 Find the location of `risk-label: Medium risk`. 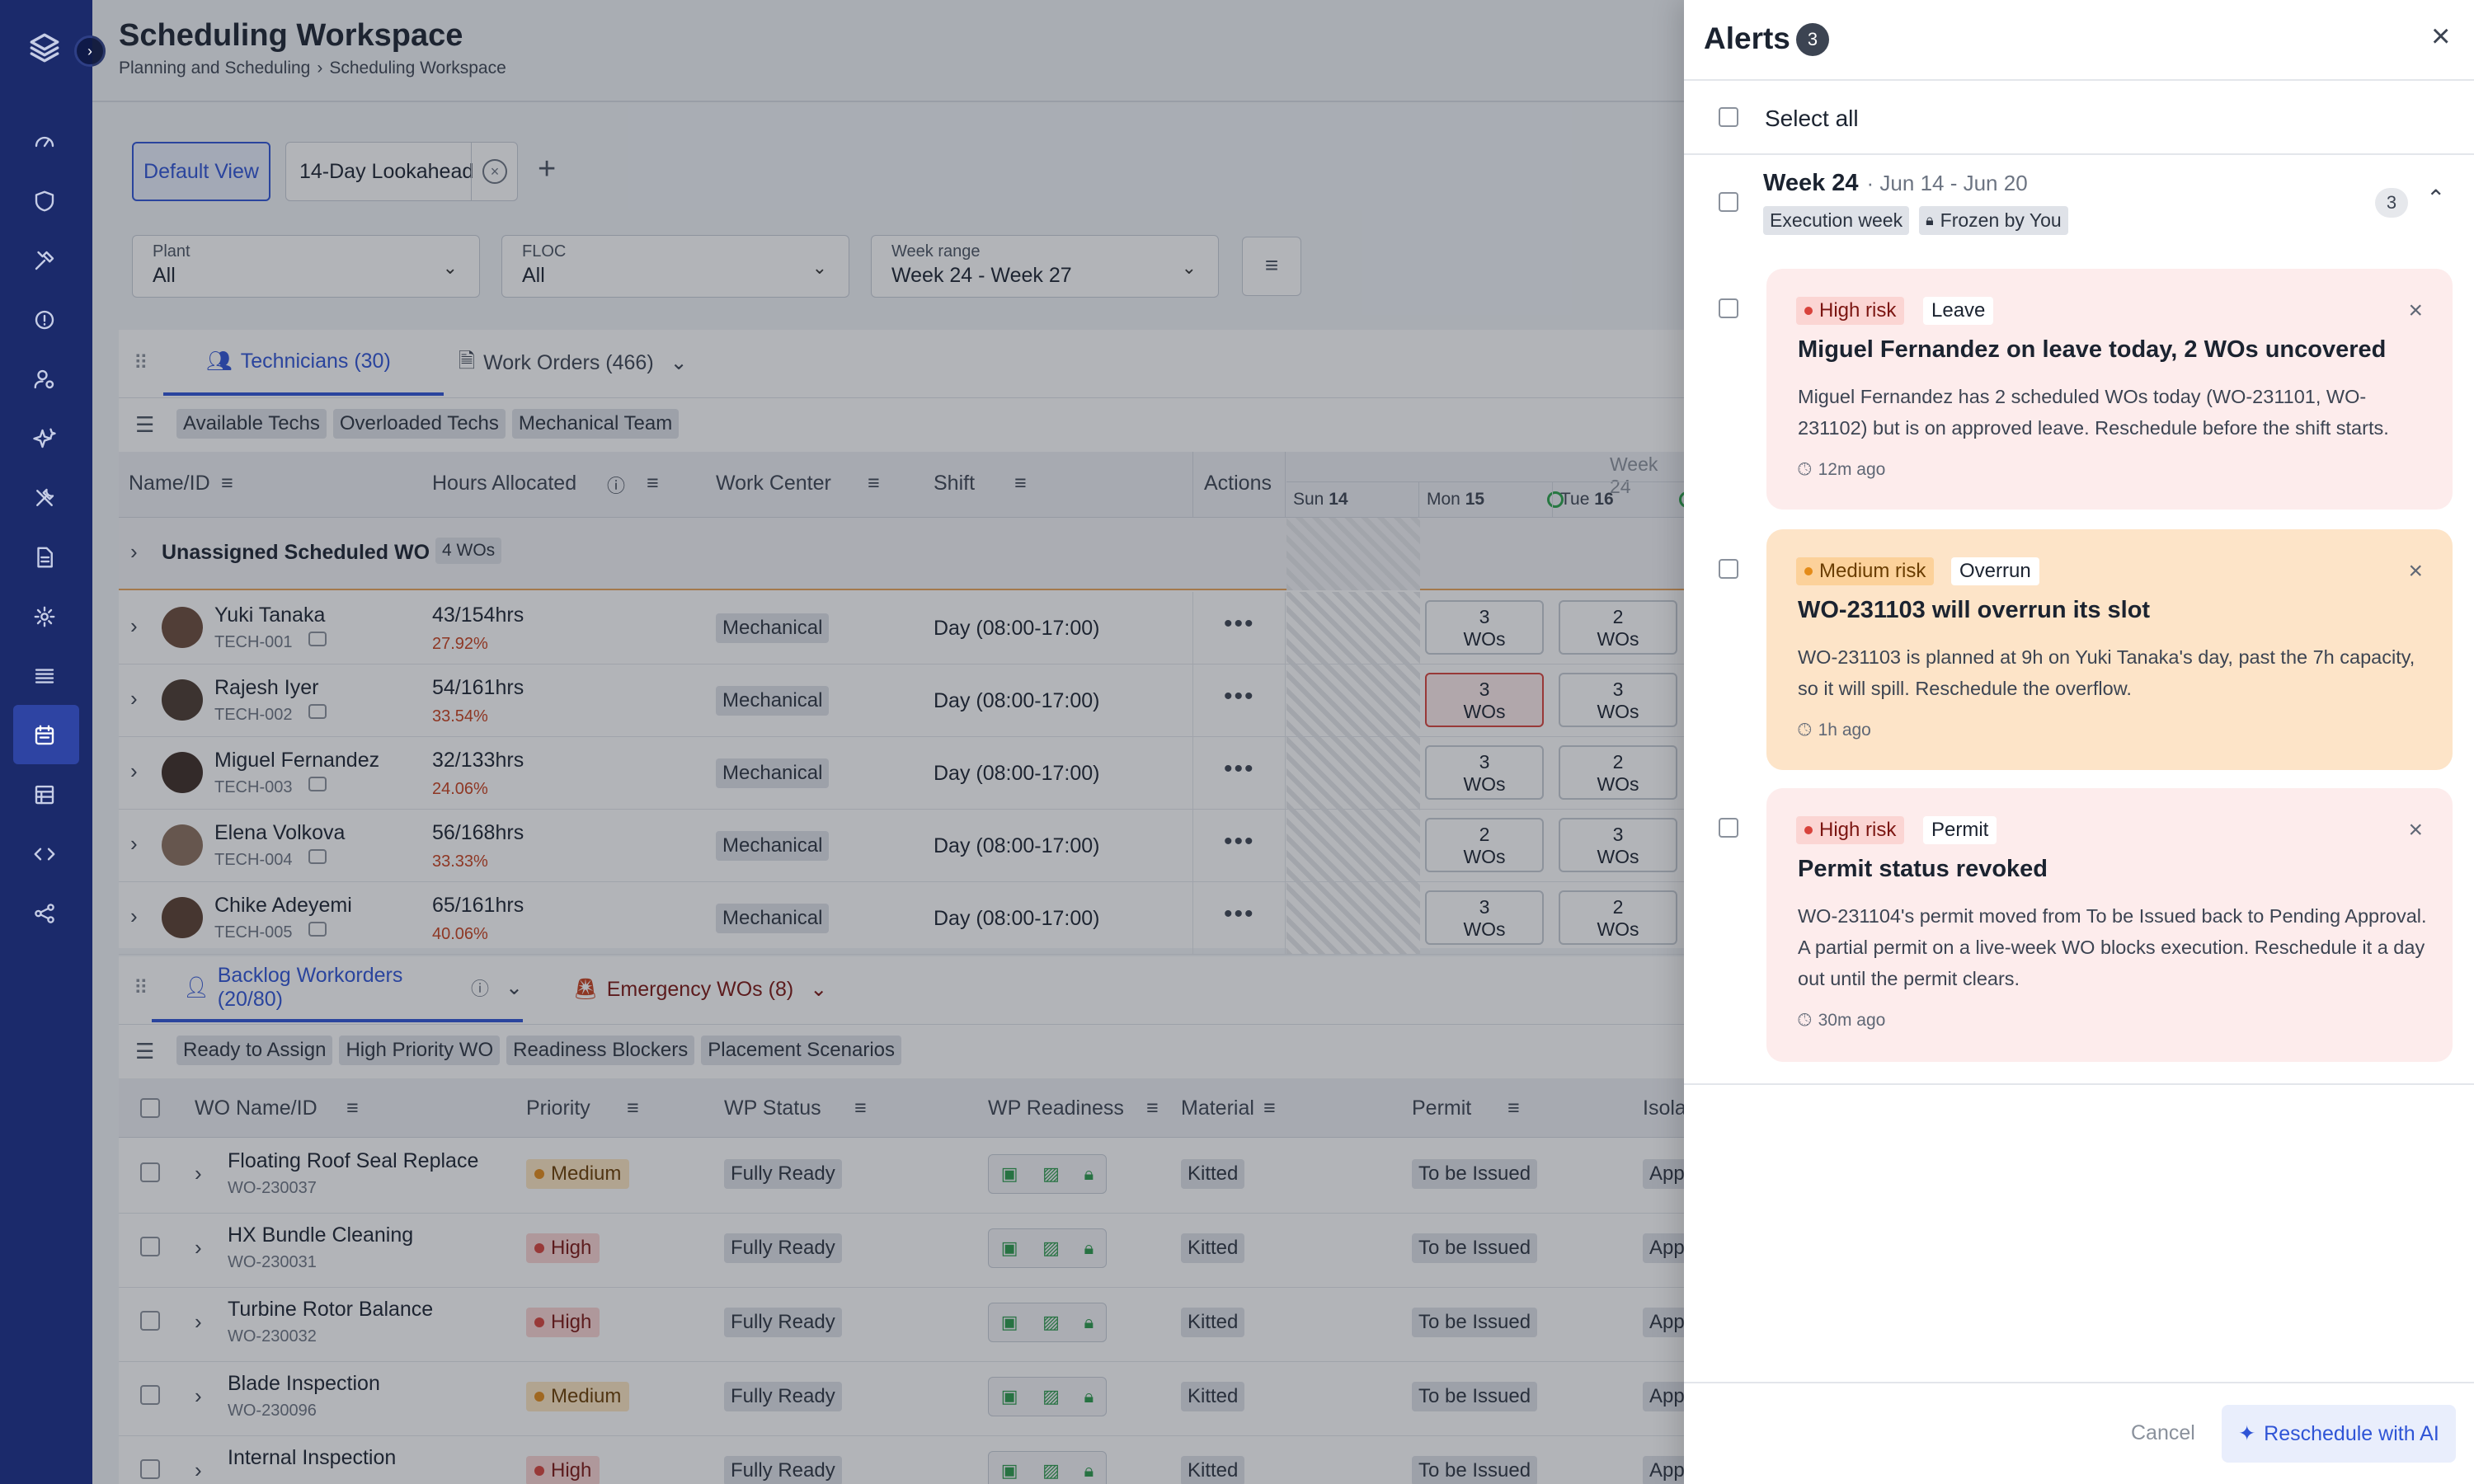

risk-label: Medium risk is located at coordinates (1872, 571).